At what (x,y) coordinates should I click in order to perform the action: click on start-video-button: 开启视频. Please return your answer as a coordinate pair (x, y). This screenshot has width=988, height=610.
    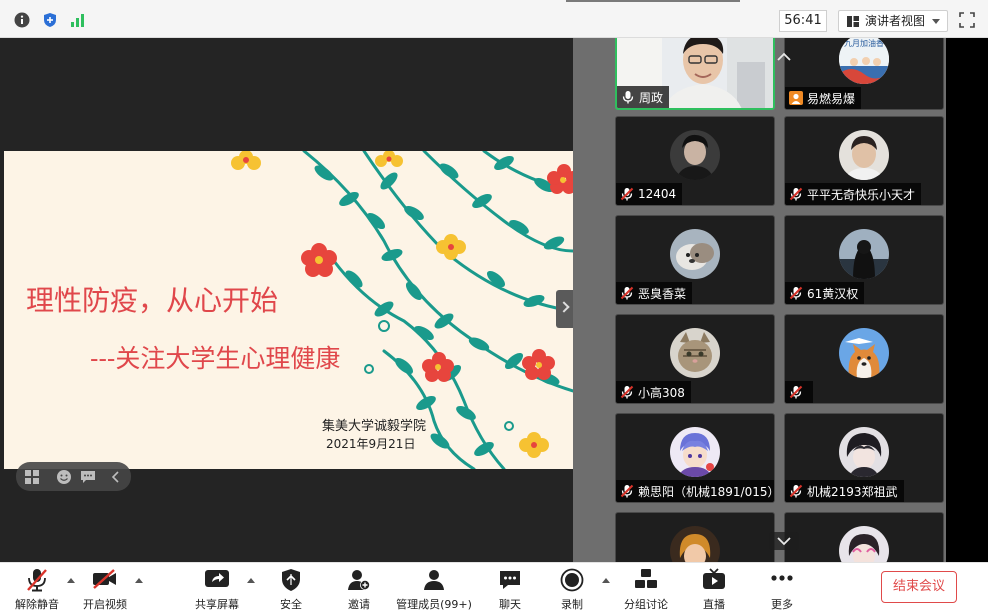
    Looking at the image, I should click on (105, 586).